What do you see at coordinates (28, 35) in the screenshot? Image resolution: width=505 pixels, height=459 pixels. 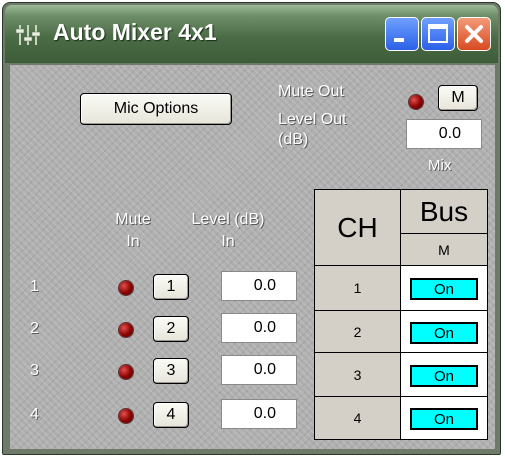 I see `mixer-icon` at bounding box center [28, 35].